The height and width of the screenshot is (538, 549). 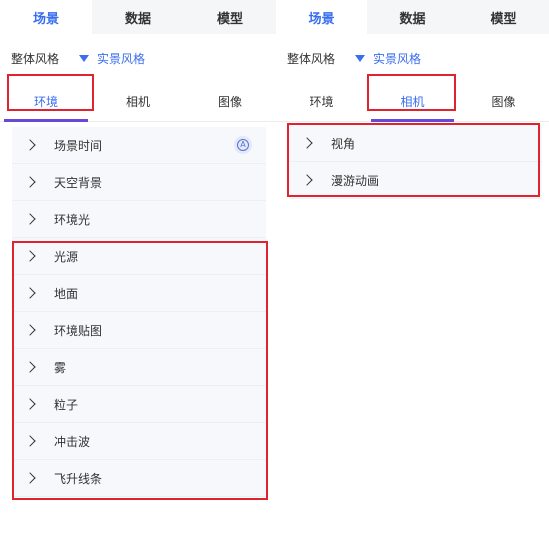 I want to click on list-item-label: 飞升线条, so click(x=78, y=478).